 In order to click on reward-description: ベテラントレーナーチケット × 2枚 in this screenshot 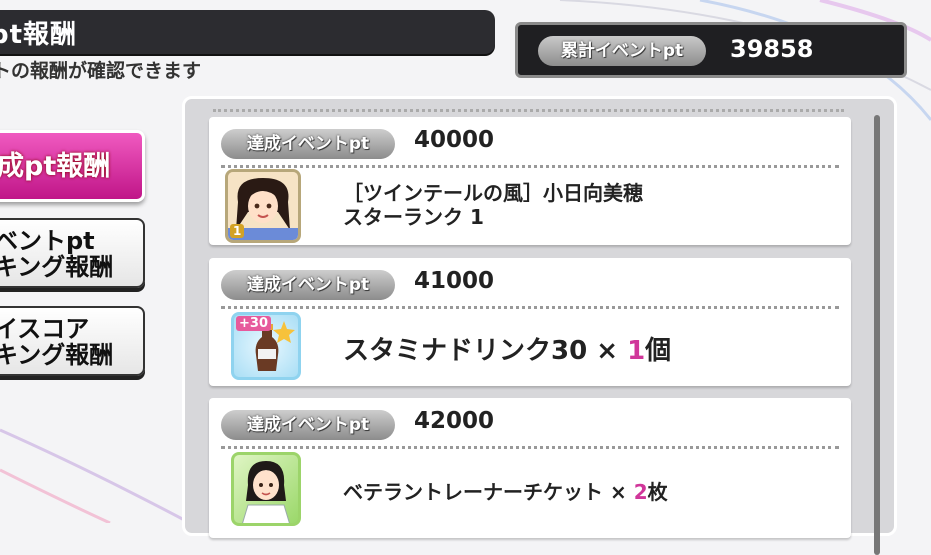, I will do `click(505, 490)`.